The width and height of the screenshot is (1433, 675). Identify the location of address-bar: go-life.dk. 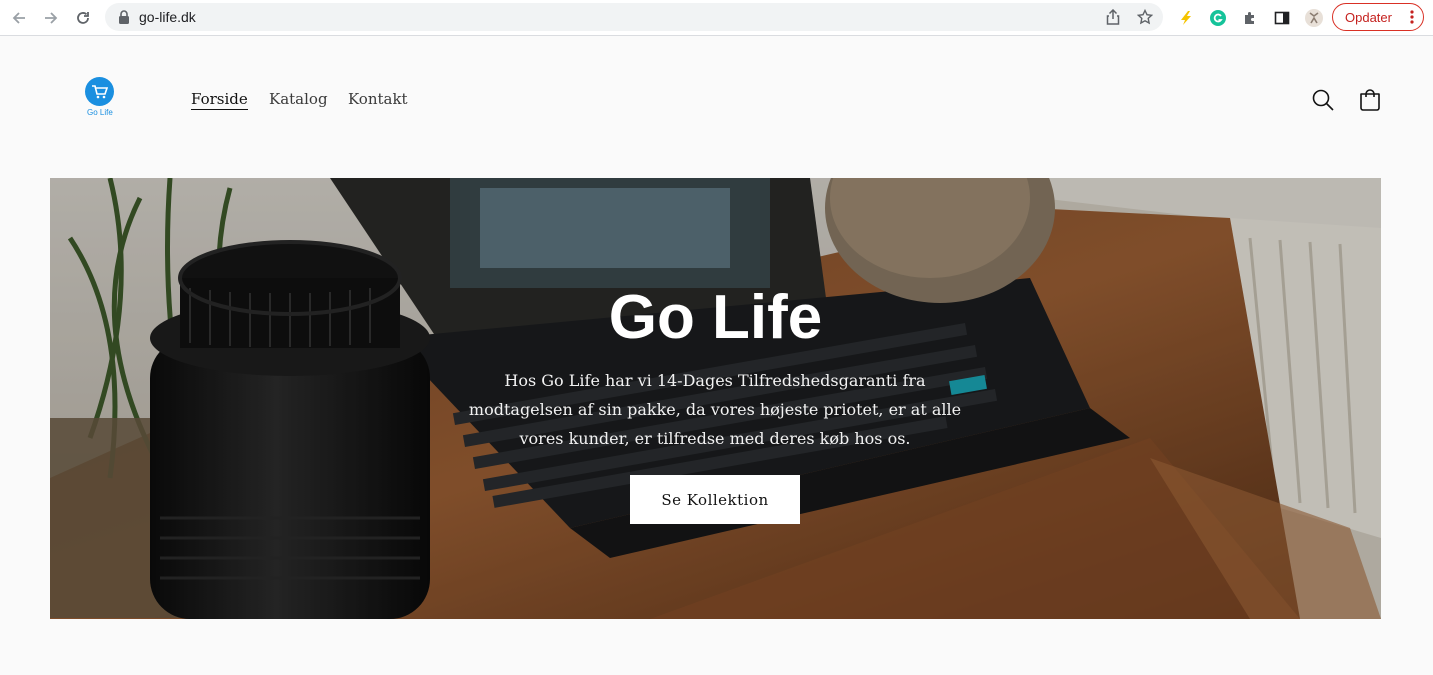
(634, 17).